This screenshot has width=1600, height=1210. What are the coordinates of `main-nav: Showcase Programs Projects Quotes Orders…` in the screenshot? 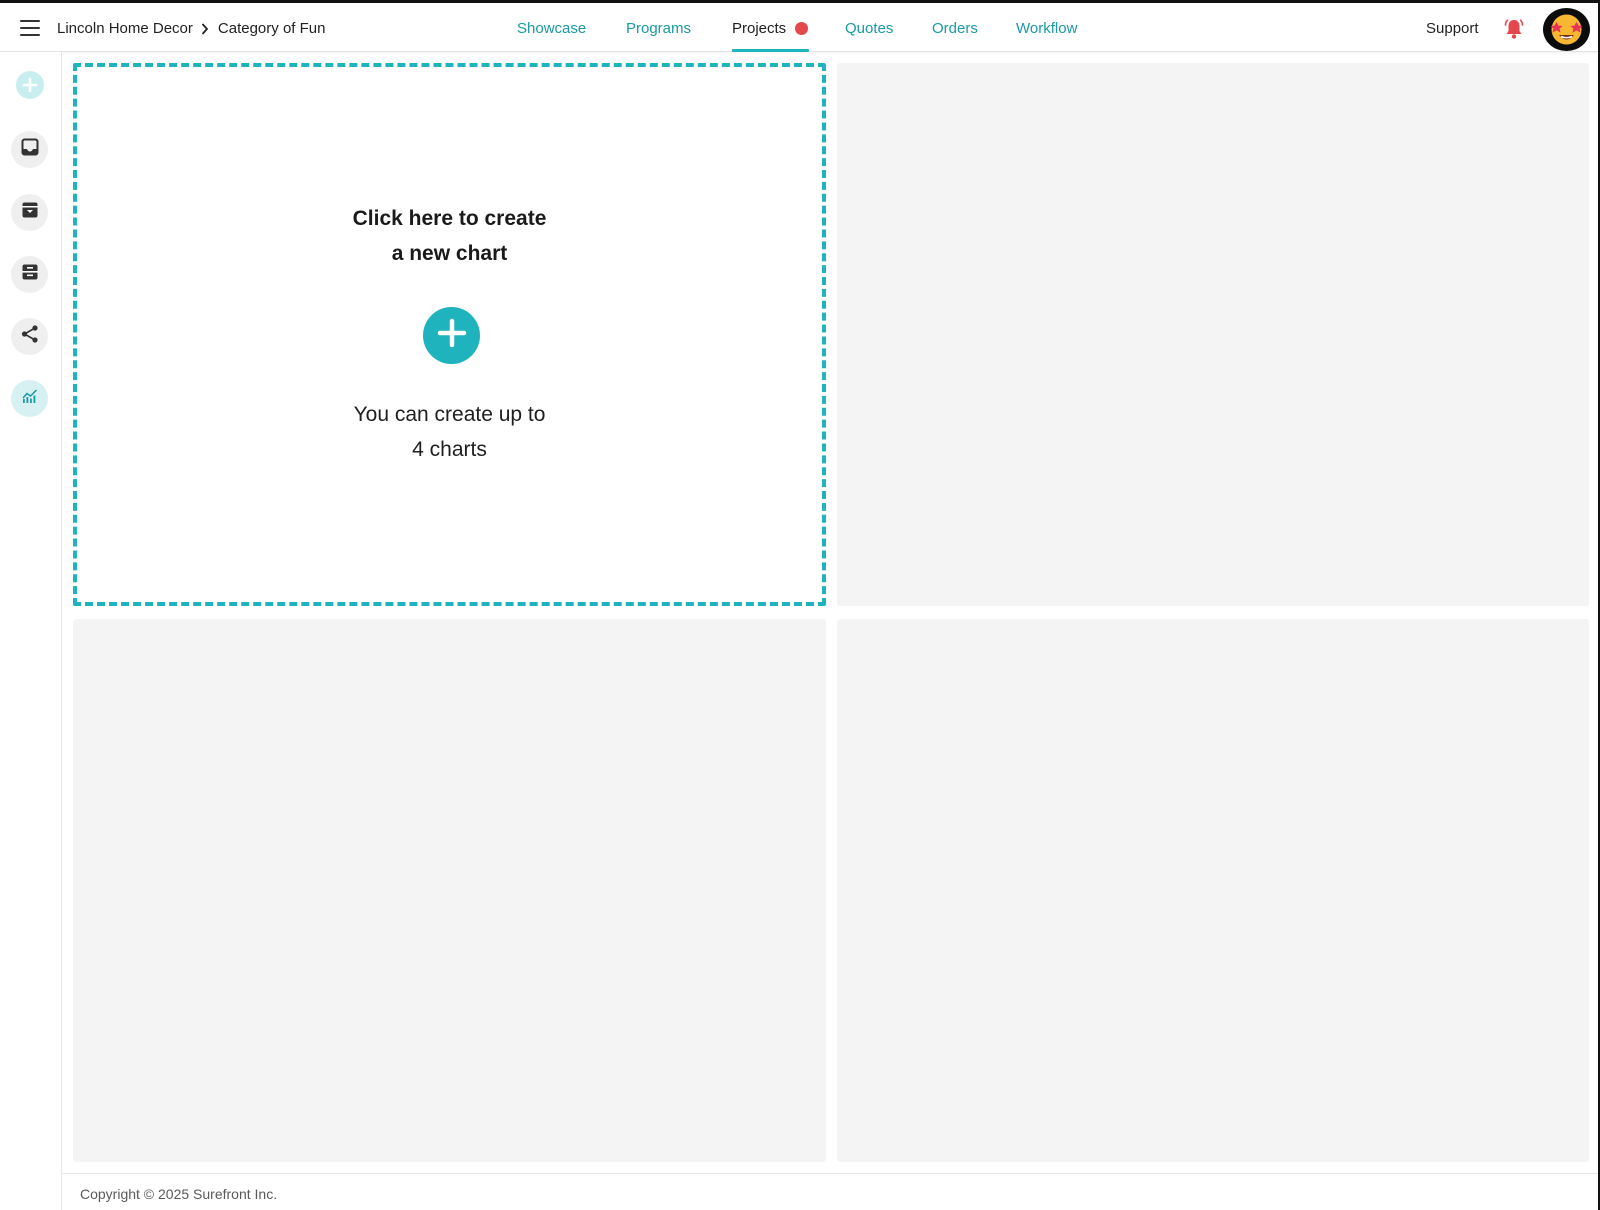 It's located at (799, 29).